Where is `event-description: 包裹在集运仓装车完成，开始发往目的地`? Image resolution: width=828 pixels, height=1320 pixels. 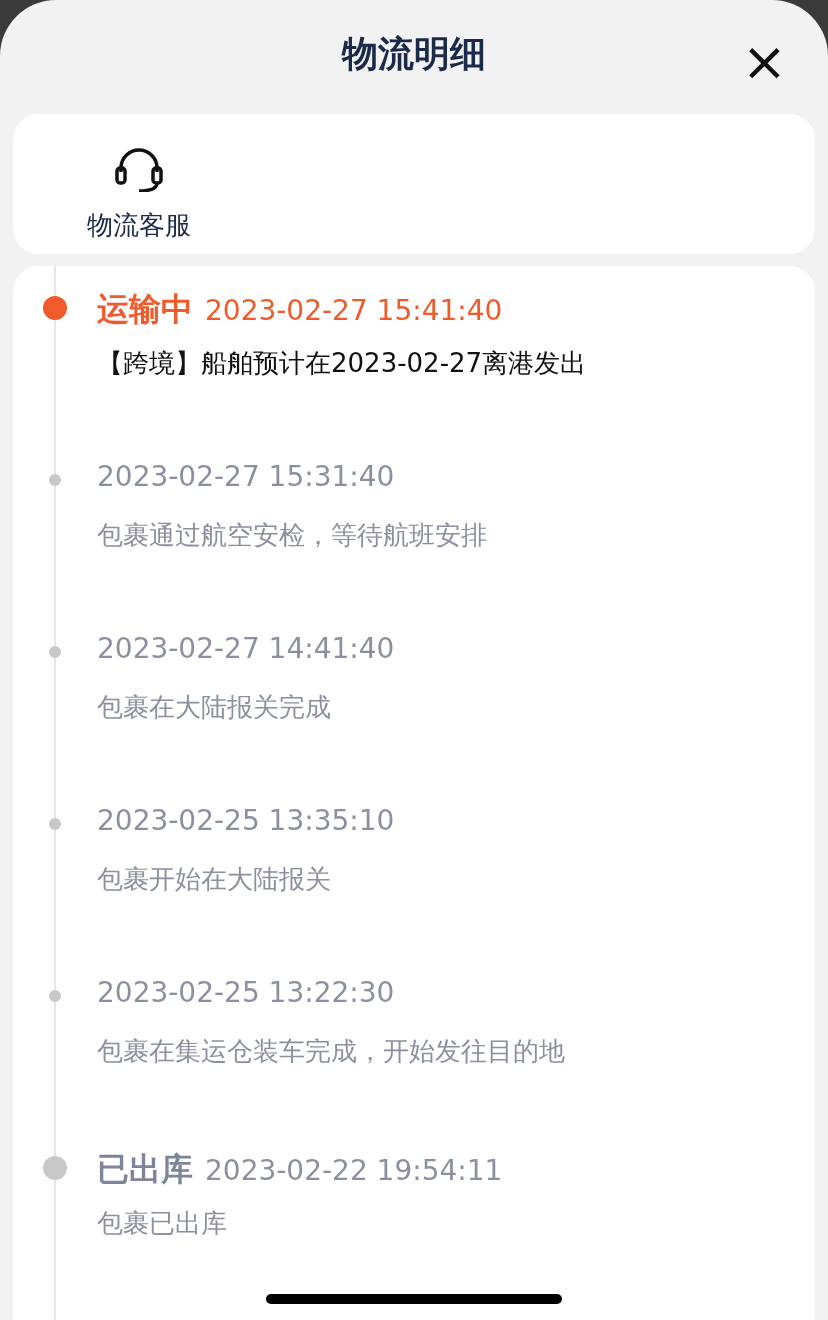 event-description: 包裹在集运仓装车完成，开始发往目的地 is located at coordinates (331, 1051).